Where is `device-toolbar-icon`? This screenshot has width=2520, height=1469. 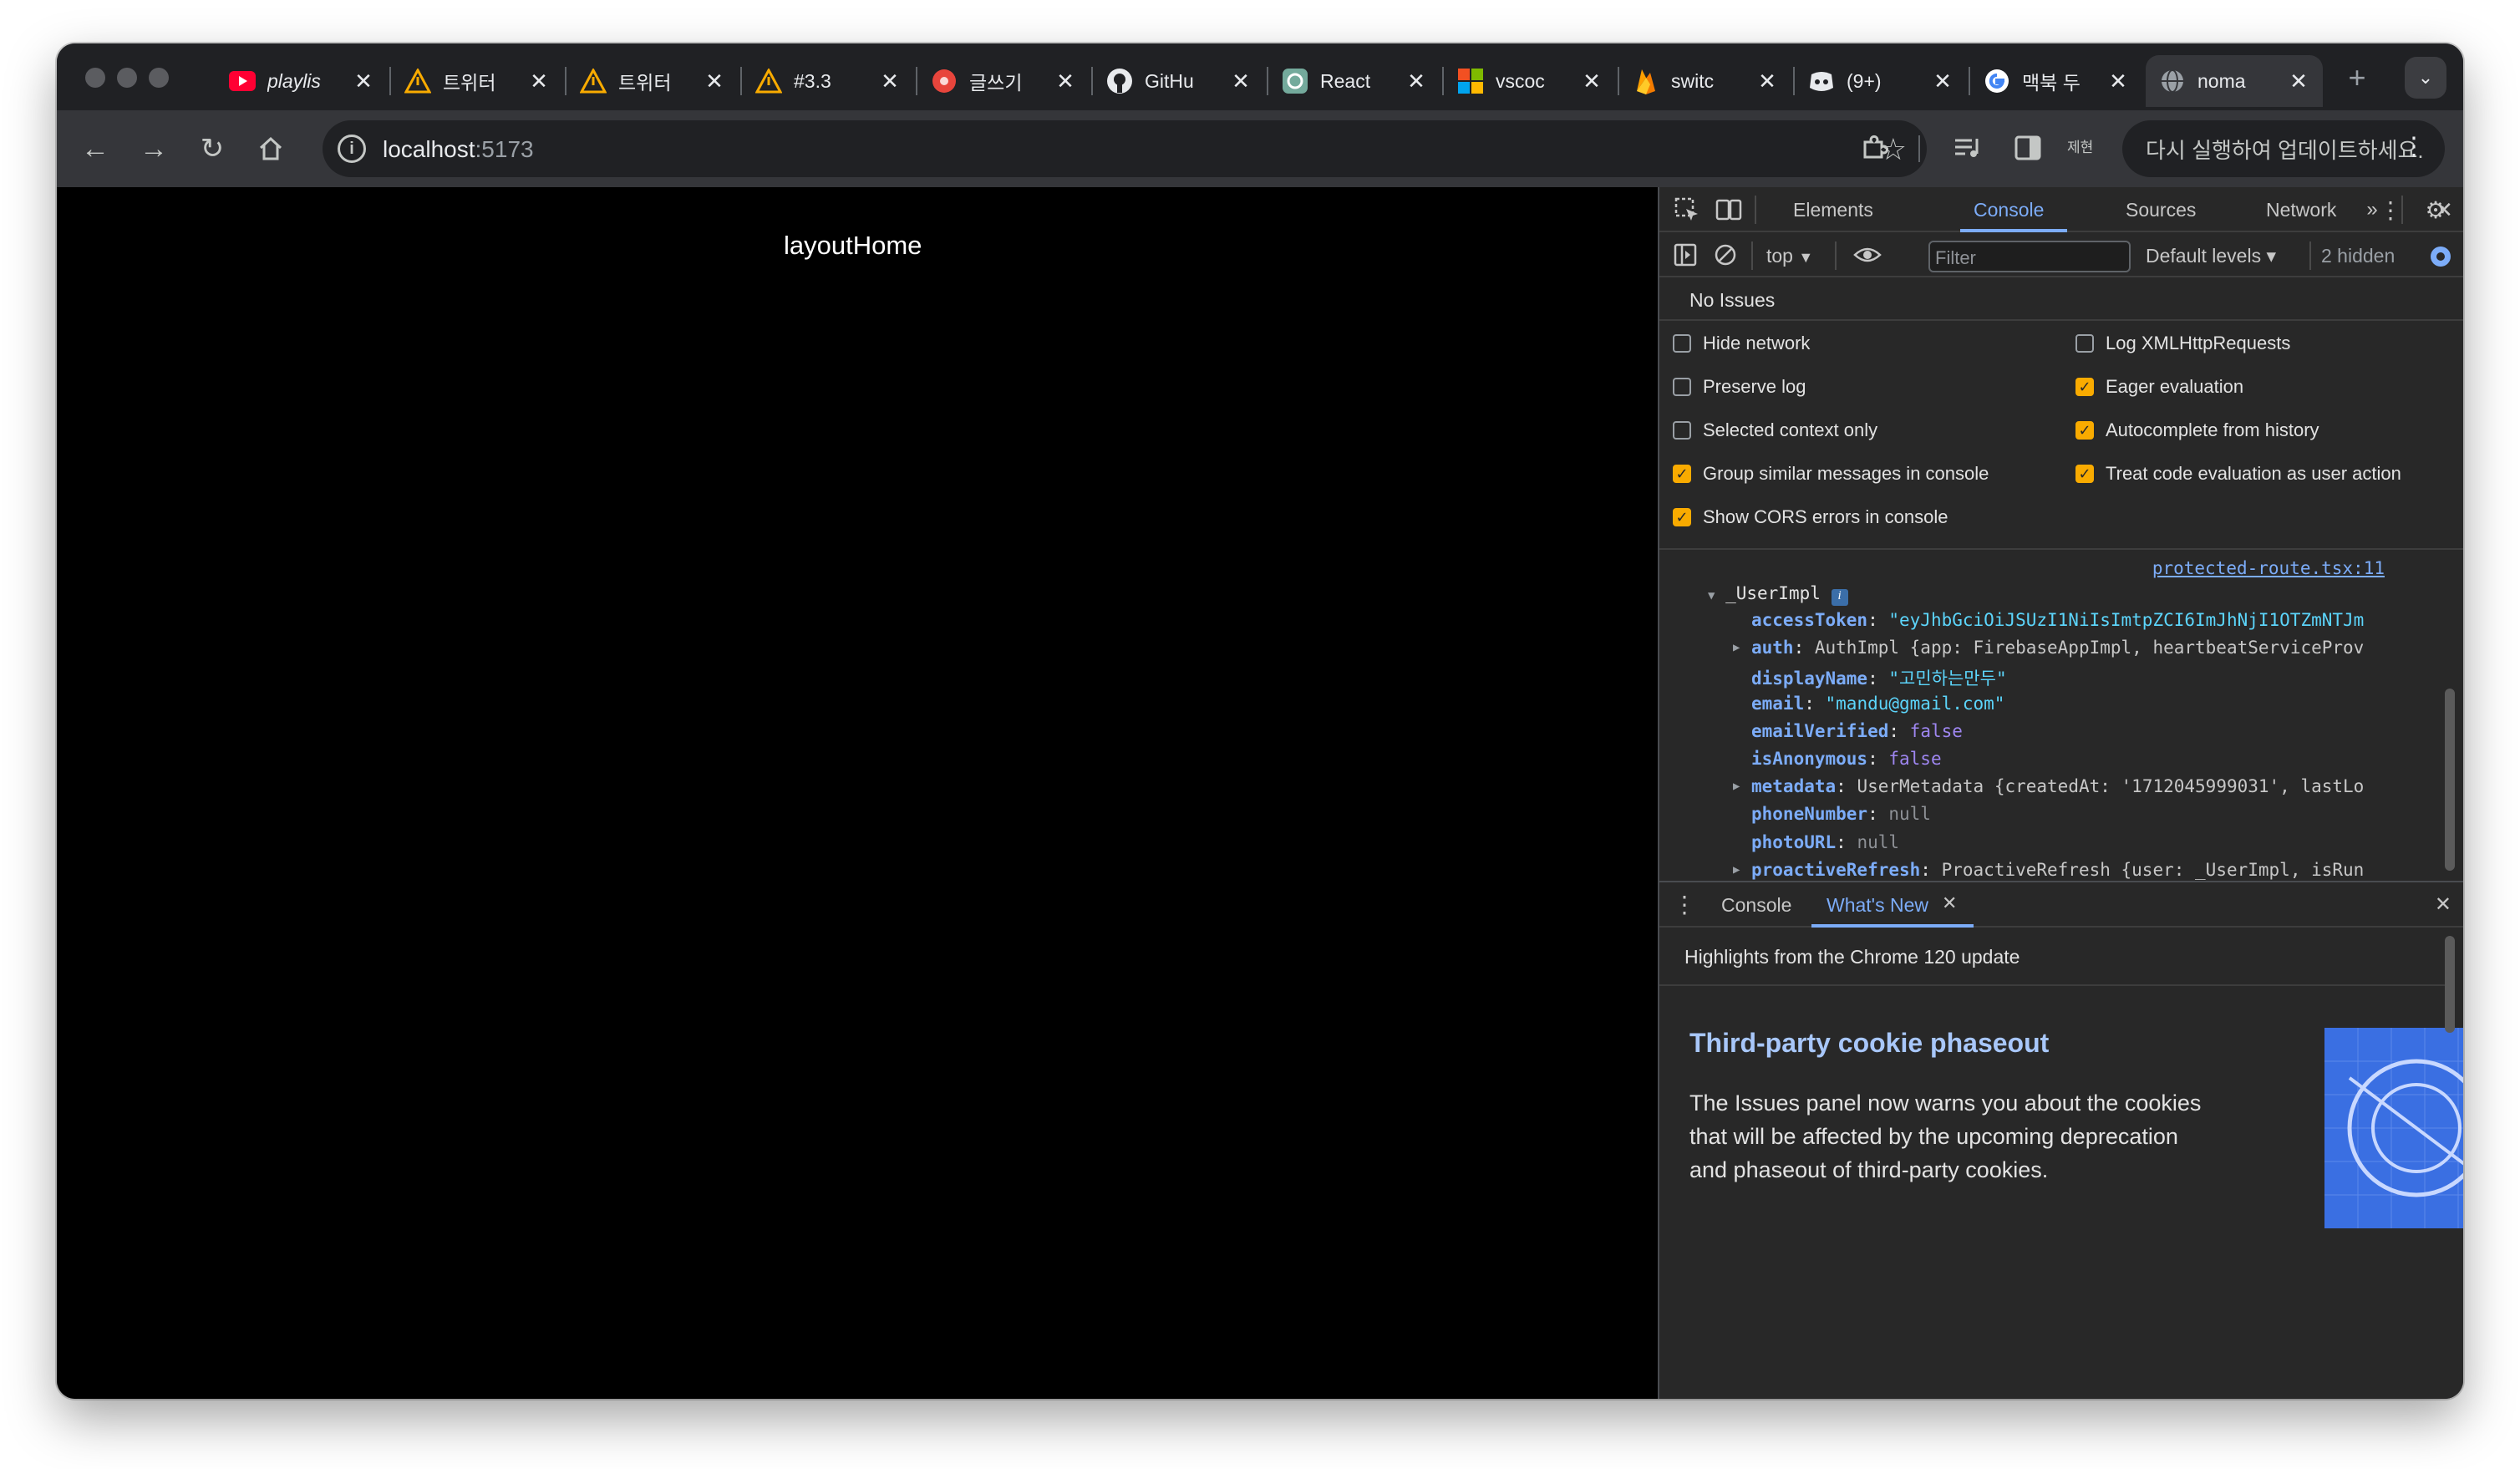
device-toolbar-icon is located at coordinates (1729, 210).